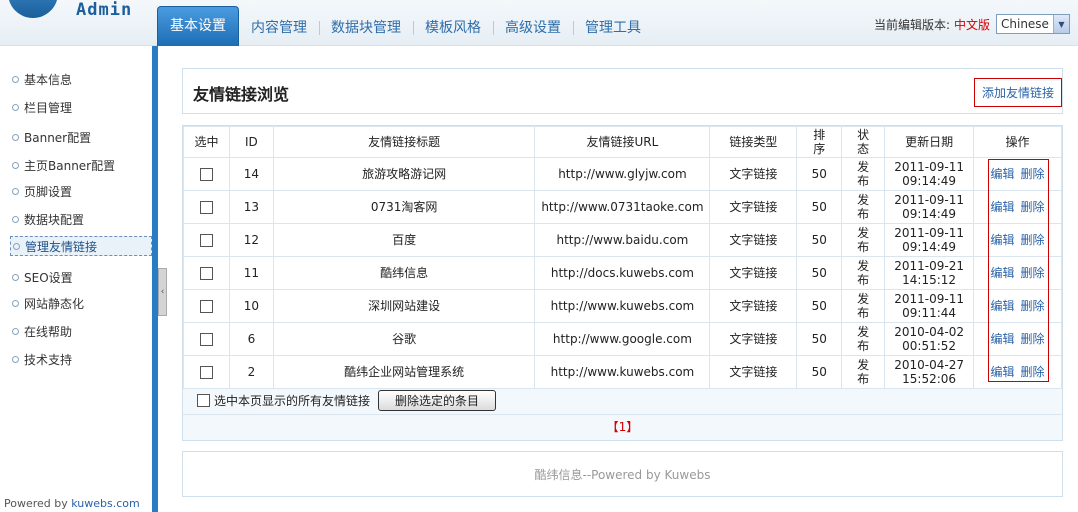 The image size is (1078, 512). What do you see at coordinates (1018, 92) in the screenshot?
I see `add-link-button: 添加友情链接` at bounding box center [1018, 92].